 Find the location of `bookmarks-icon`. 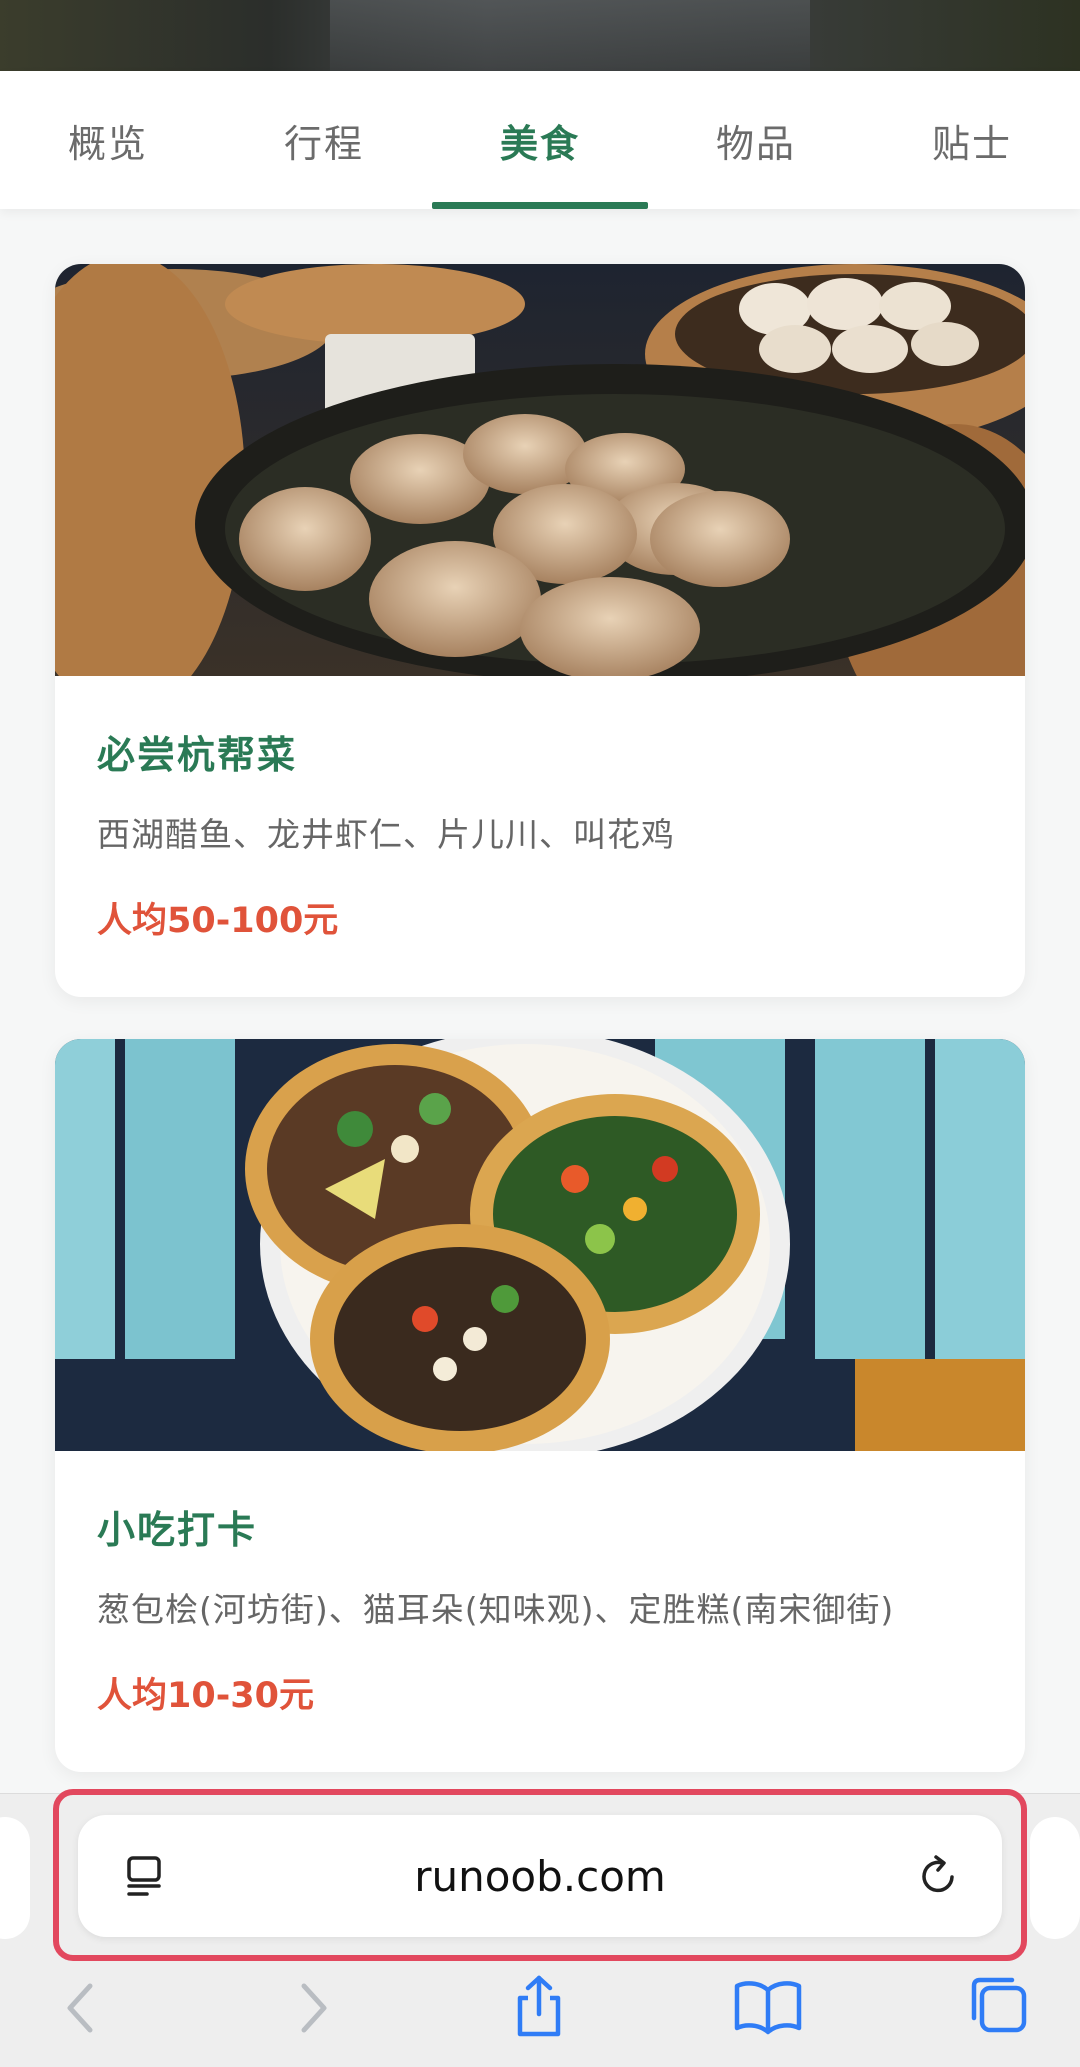

bookmarks-icon is located at coordinates (768, 2007).